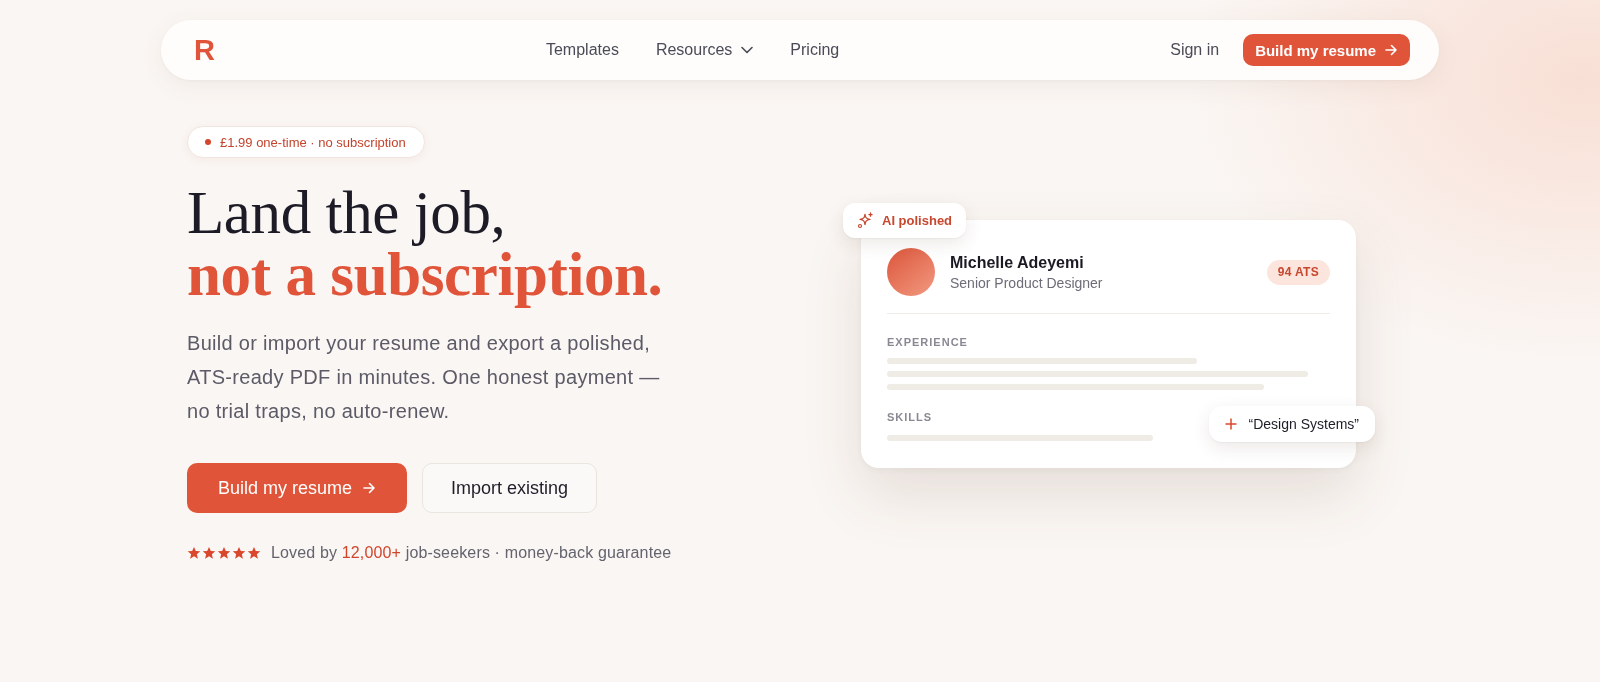 This screenshot has width=1600, height=682. Describe the element at coordinates (1026, 282) in the screenshot. I see `candidate-role: Senior Product Designer` at that location.